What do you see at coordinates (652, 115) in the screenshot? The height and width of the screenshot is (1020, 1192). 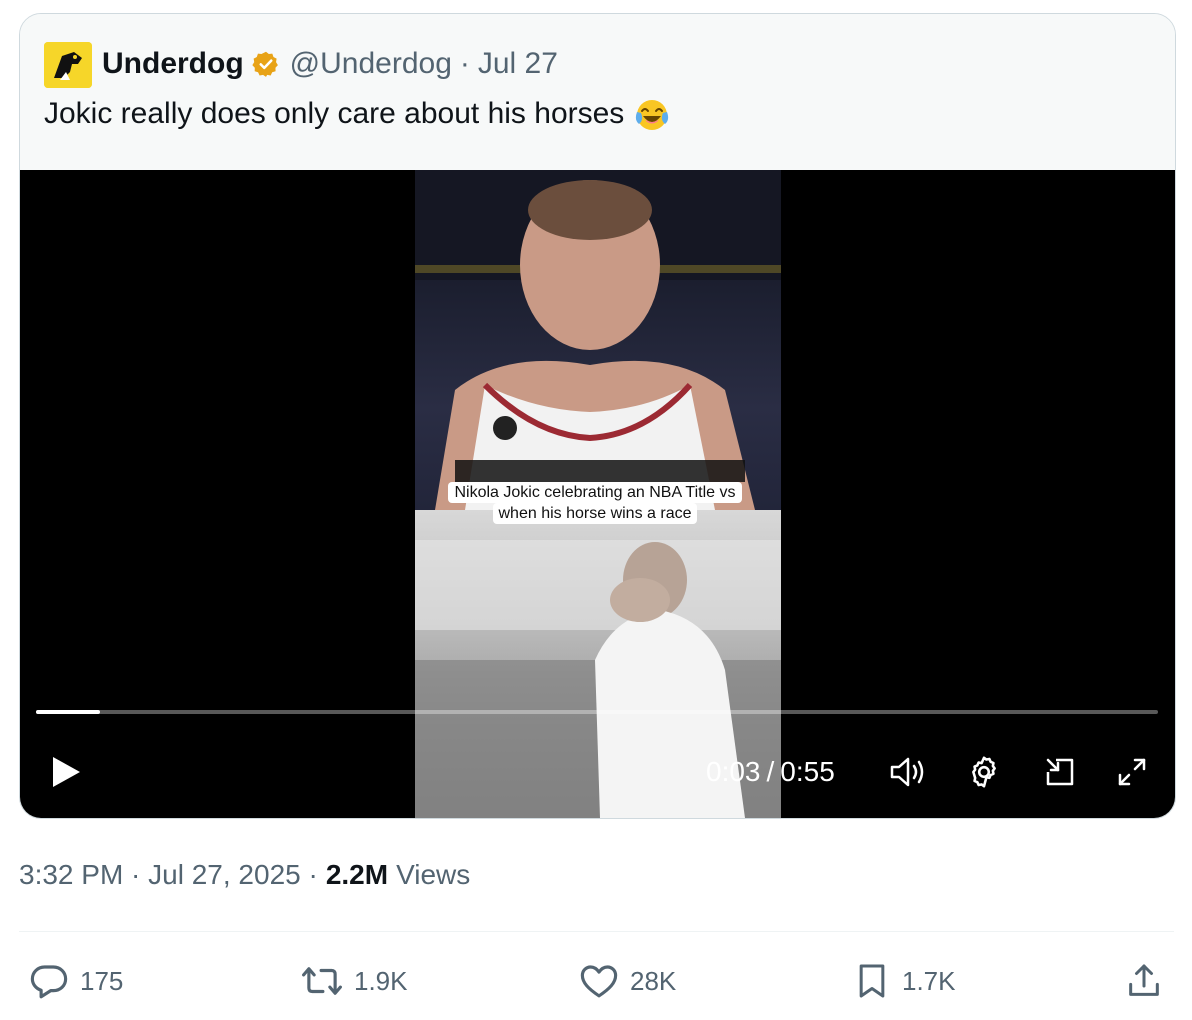 I see `face-with-tears-of-joy-icon` at bounding box center [652, 115].